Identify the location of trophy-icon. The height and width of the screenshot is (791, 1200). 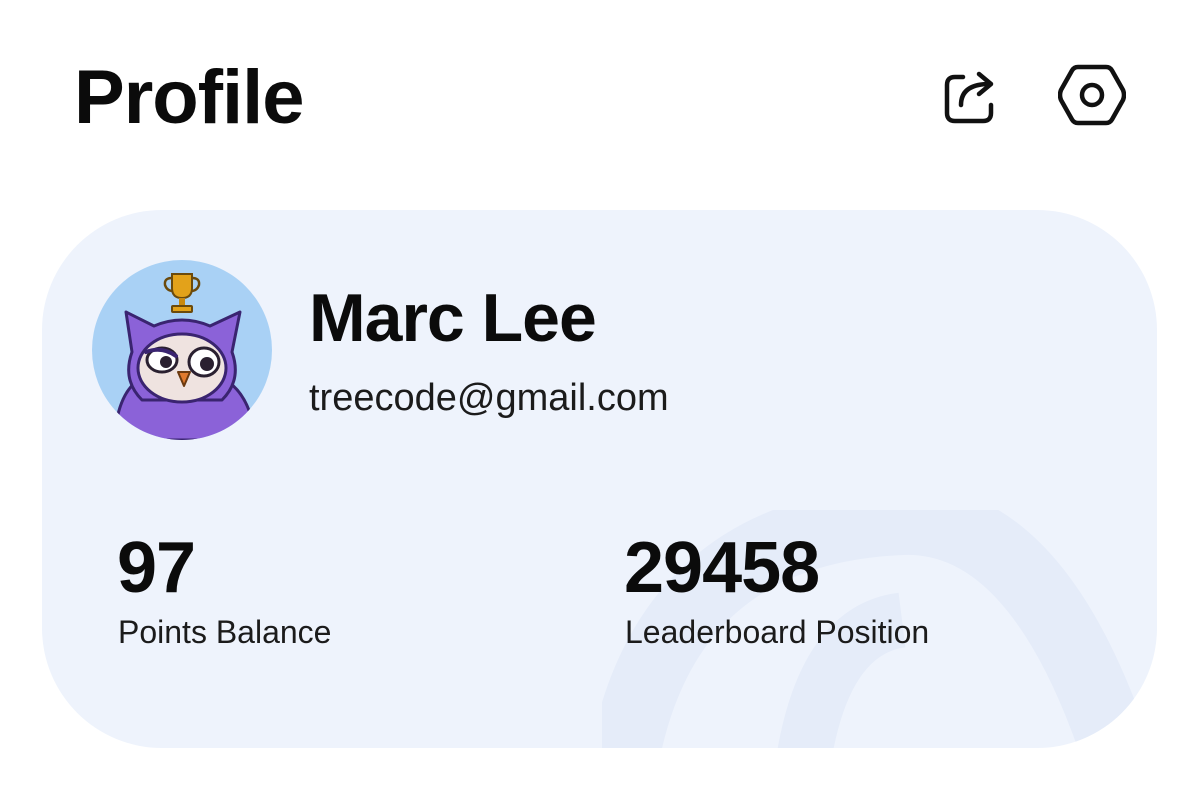
(182, 293).